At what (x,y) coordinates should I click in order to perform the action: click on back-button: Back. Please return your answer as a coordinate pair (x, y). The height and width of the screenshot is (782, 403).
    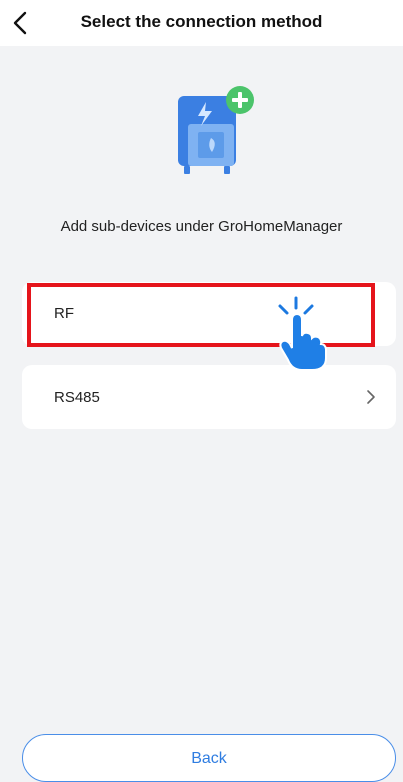
    Looking at the image, I should click on (209, 758).